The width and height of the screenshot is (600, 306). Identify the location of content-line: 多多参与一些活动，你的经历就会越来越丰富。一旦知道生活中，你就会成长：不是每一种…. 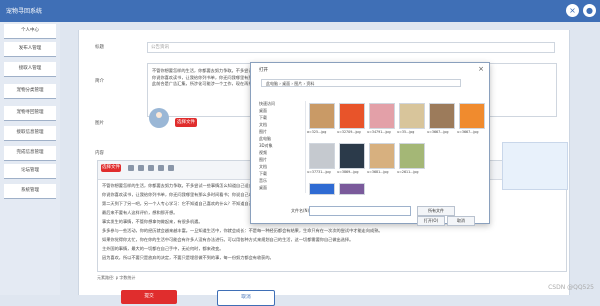
(242, 230).